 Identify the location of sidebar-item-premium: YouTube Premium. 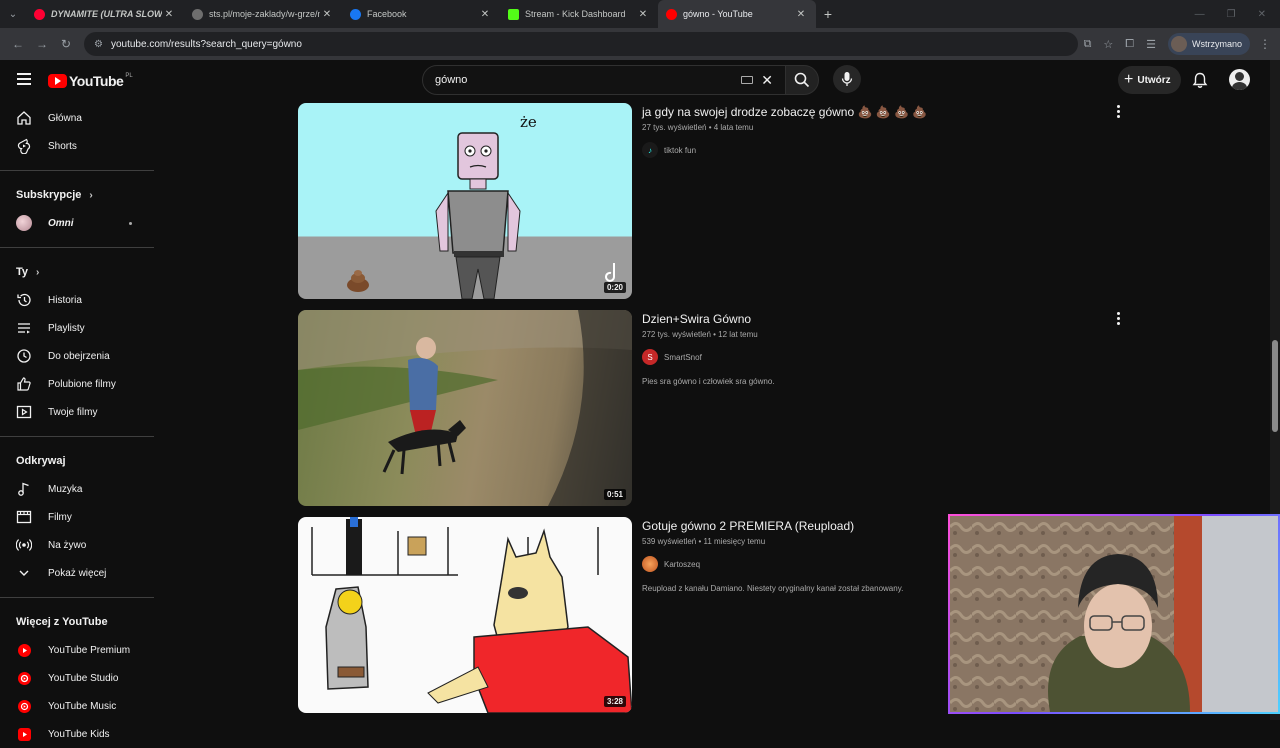
(79, 650).